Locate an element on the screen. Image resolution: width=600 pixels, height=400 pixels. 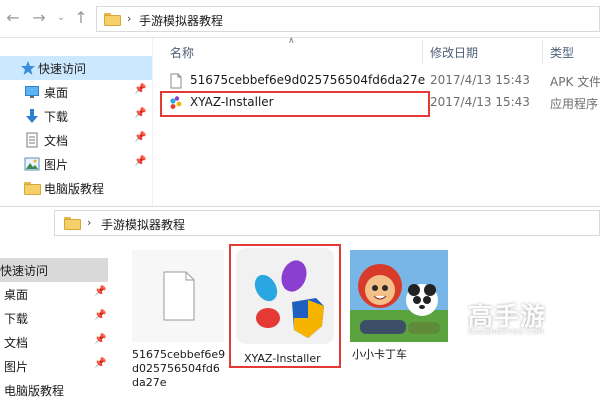
forward-arrow-icon: → is located at coordinates (39, 18).